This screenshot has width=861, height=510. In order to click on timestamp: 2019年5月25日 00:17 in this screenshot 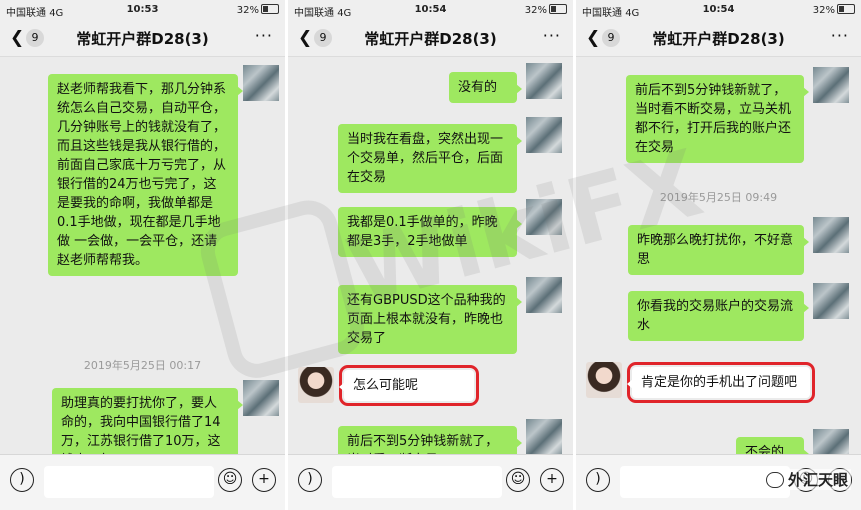, I will do `click(142, 365)`.